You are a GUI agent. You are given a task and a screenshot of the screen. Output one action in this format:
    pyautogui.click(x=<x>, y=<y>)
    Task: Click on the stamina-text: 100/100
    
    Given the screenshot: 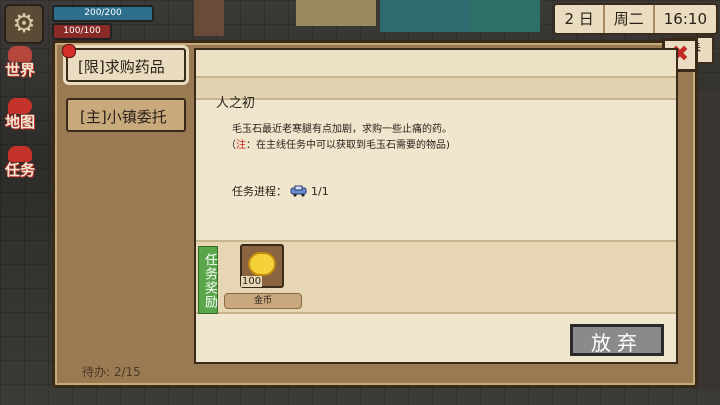 What is the action you would take?
    pyautogui.click(x=82, y=31)
    